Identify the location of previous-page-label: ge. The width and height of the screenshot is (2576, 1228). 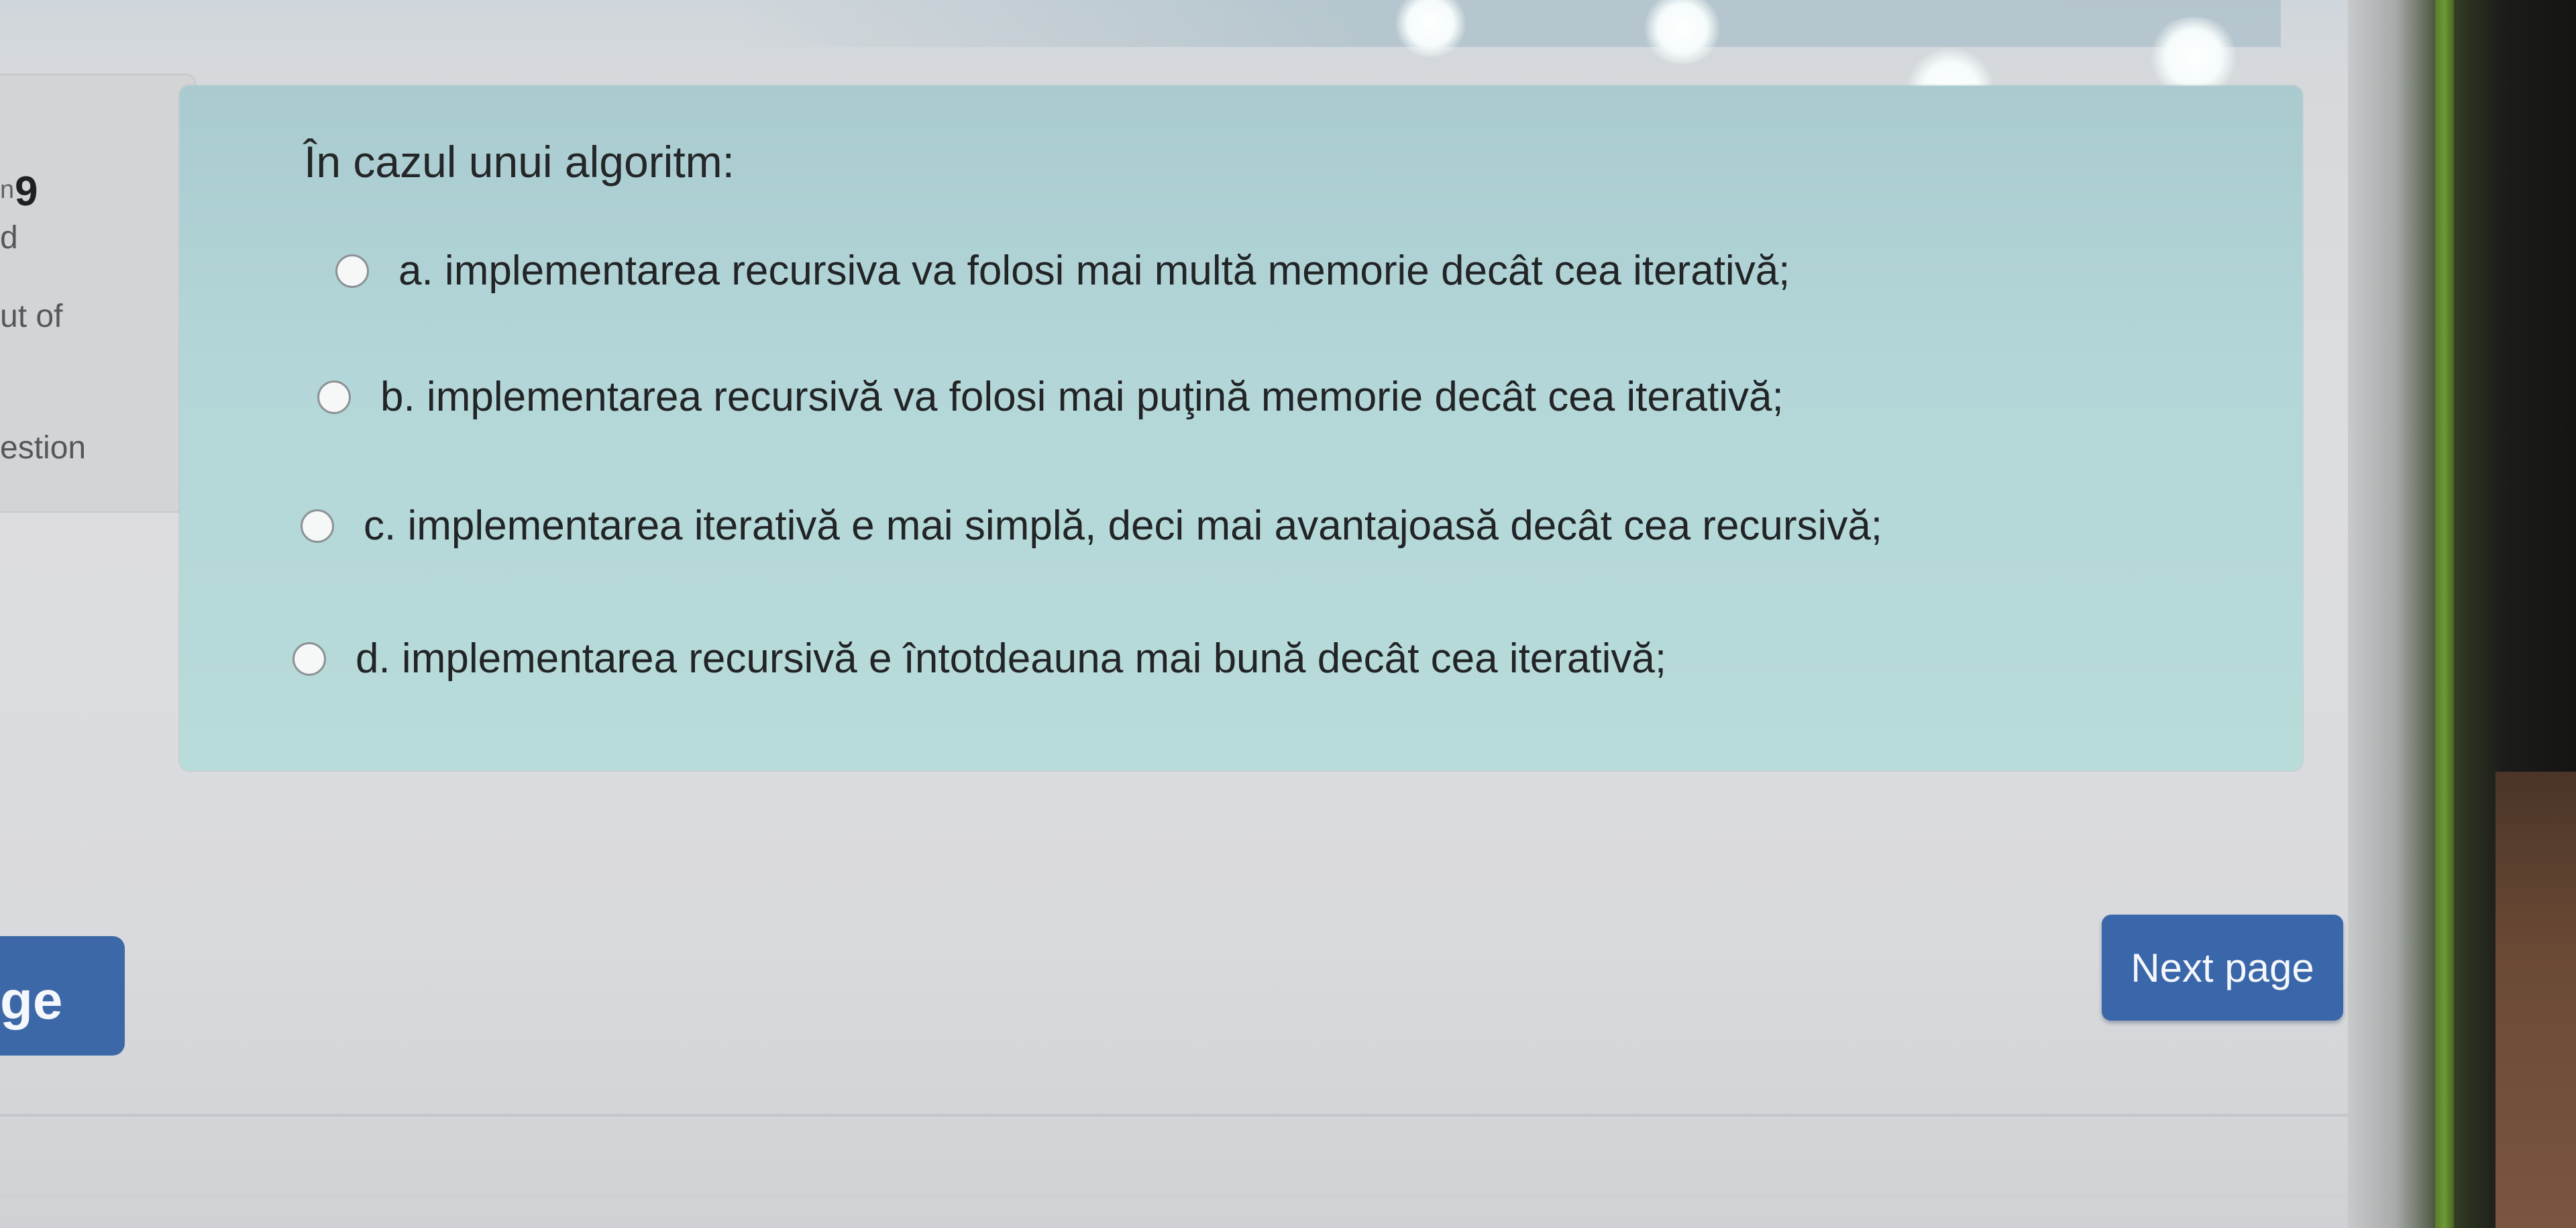
(31, 1000).